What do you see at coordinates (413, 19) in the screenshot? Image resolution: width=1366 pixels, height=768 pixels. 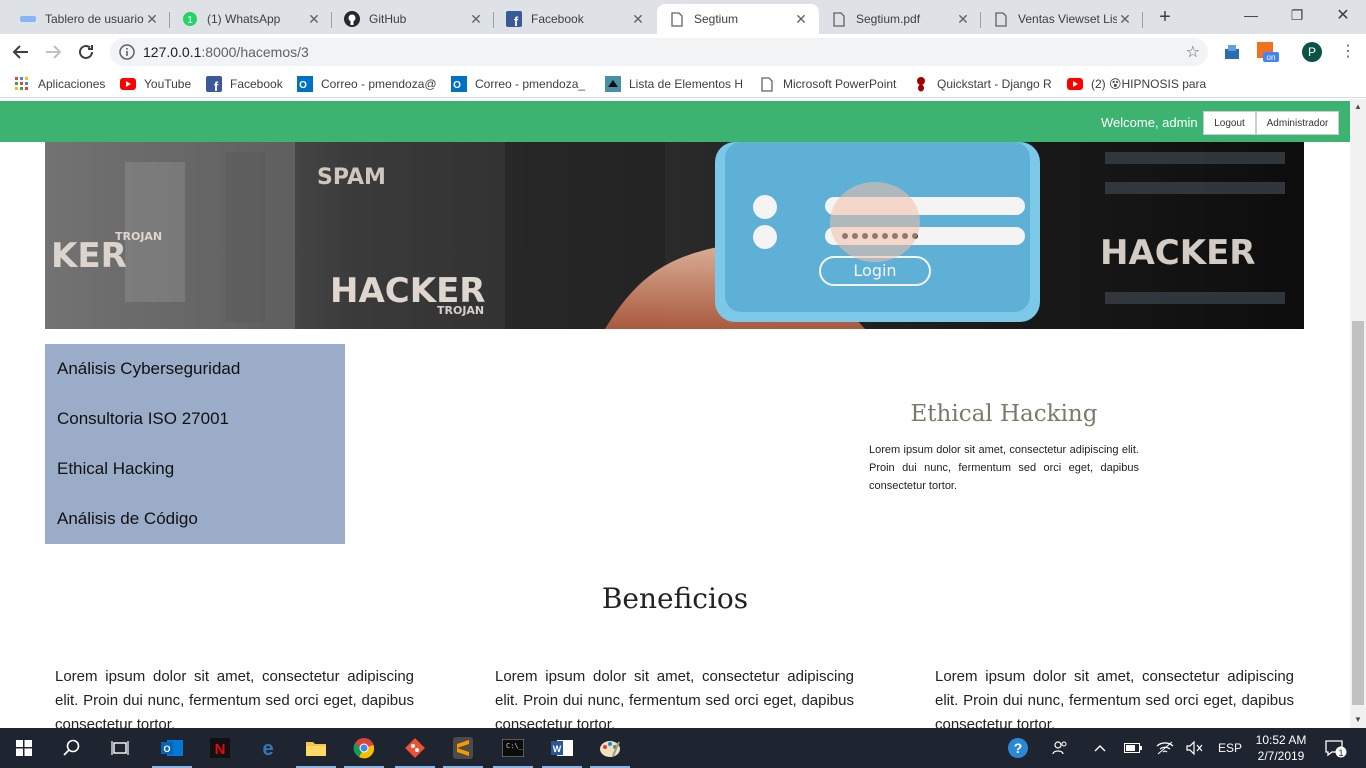 I see `tab-github: GitHub ✕` at bounding box center [413, 19].